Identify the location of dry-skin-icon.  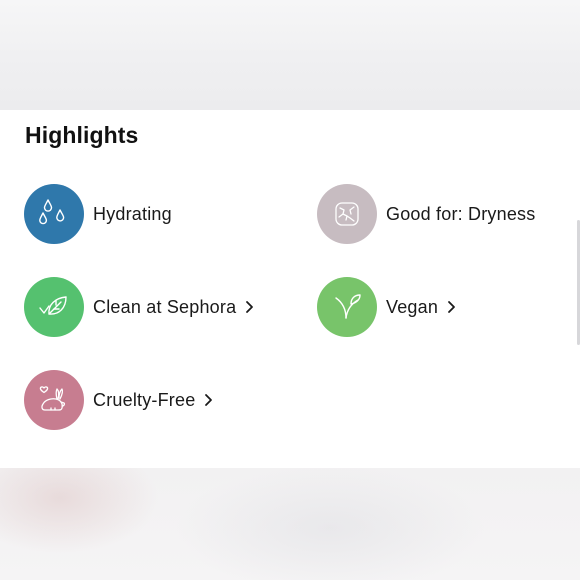
(347, 214).